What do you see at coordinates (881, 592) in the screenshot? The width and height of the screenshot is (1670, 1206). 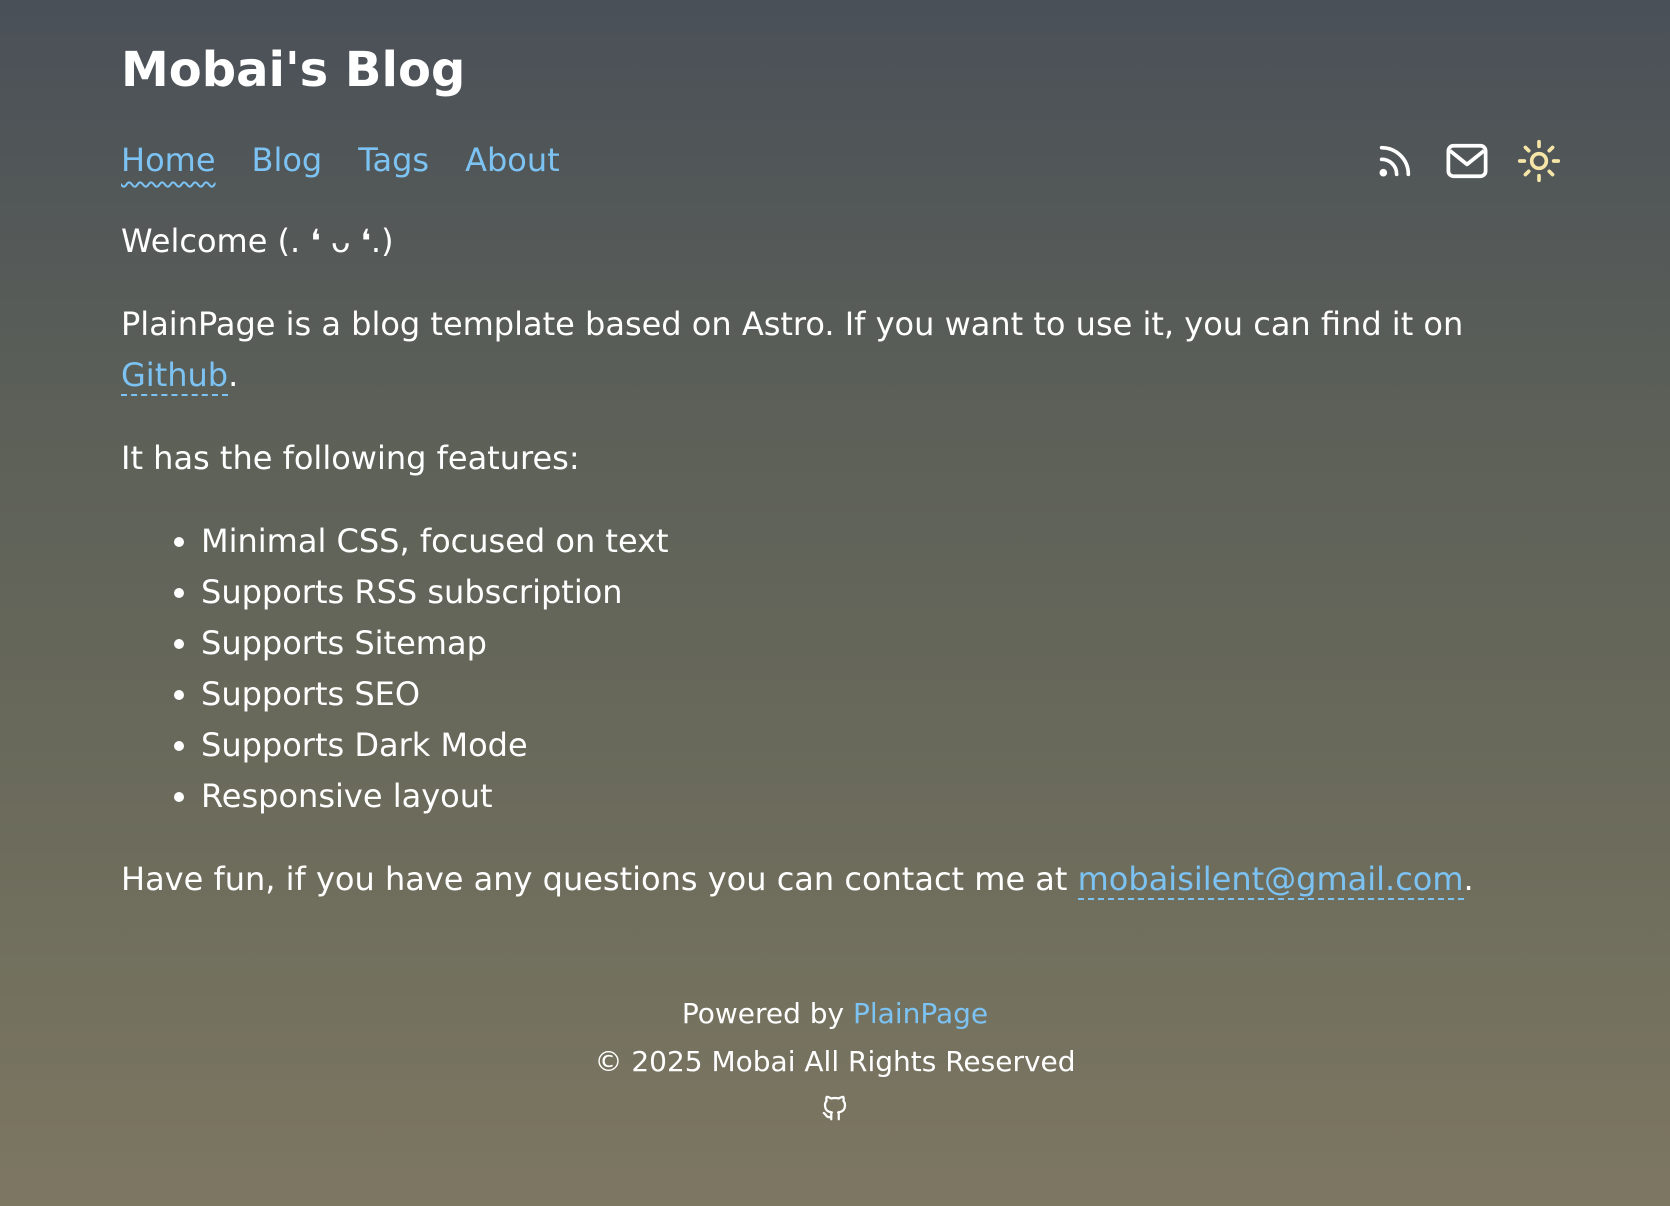 I see `feature-item: Supports RSS subscription` at bounding box center [881, 592].